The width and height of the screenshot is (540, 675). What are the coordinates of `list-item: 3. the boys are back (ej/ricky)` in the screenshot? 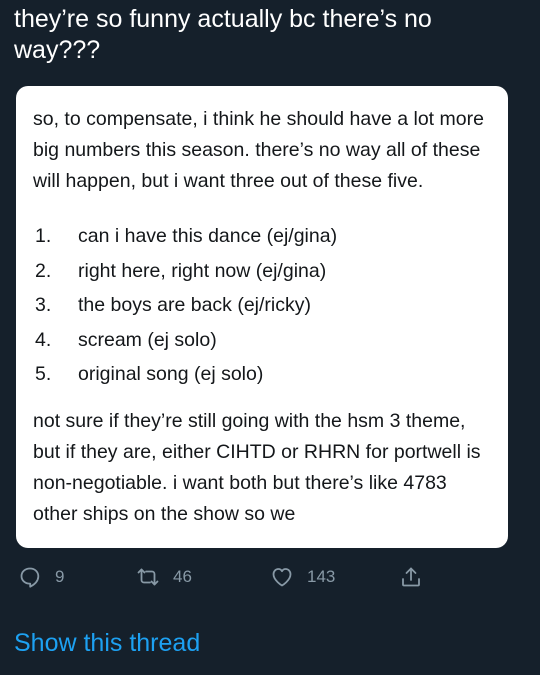 It's located at (262, 305).